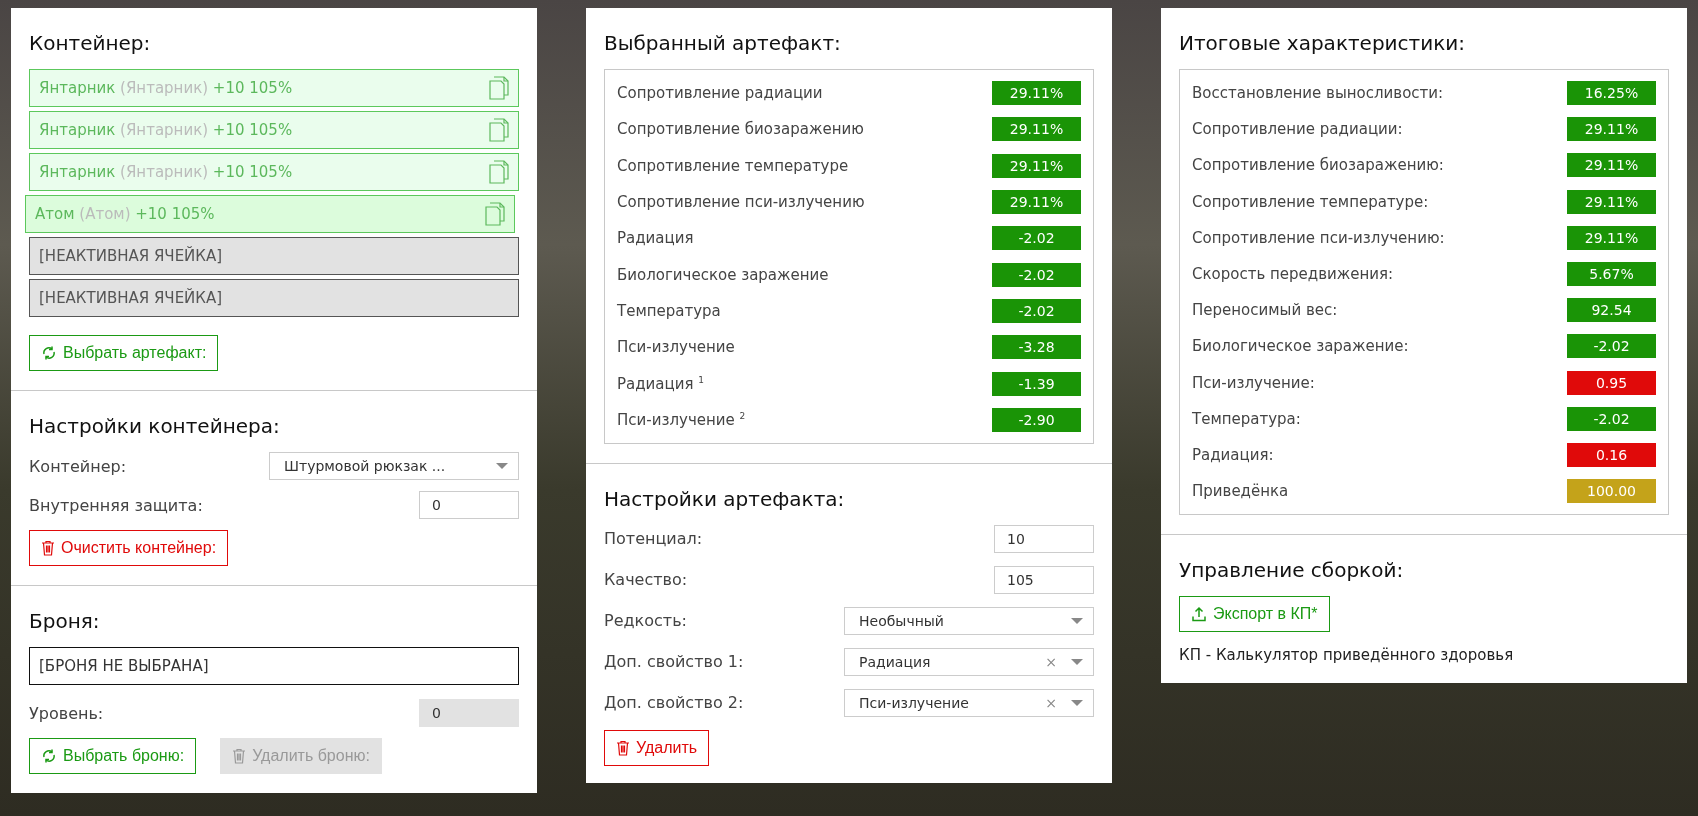 Image resolution: width=1698 pixels, height=816 pixels. What do you see at coordinates (1611, 310) in the screenshot?
I see `stat-value: 92.54` at bounding box center [1611, 310].